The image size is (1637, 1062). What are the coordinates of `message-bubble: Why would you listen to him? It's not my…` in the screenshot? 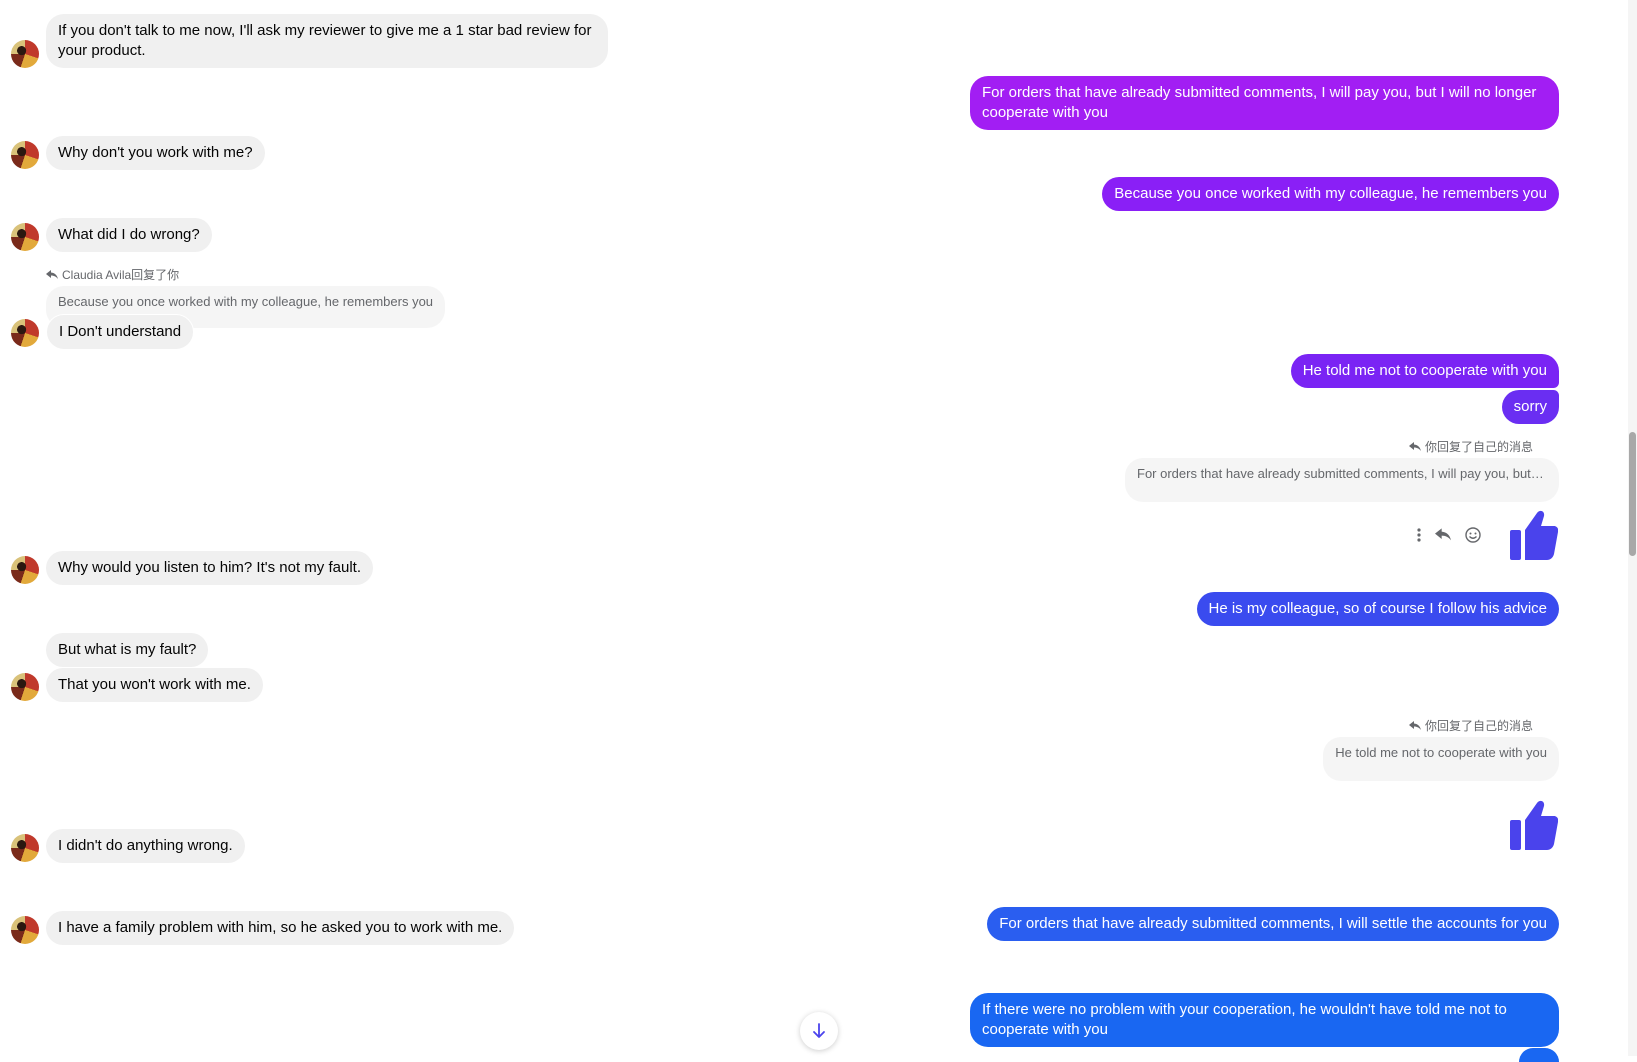 It's located at (209, 568).